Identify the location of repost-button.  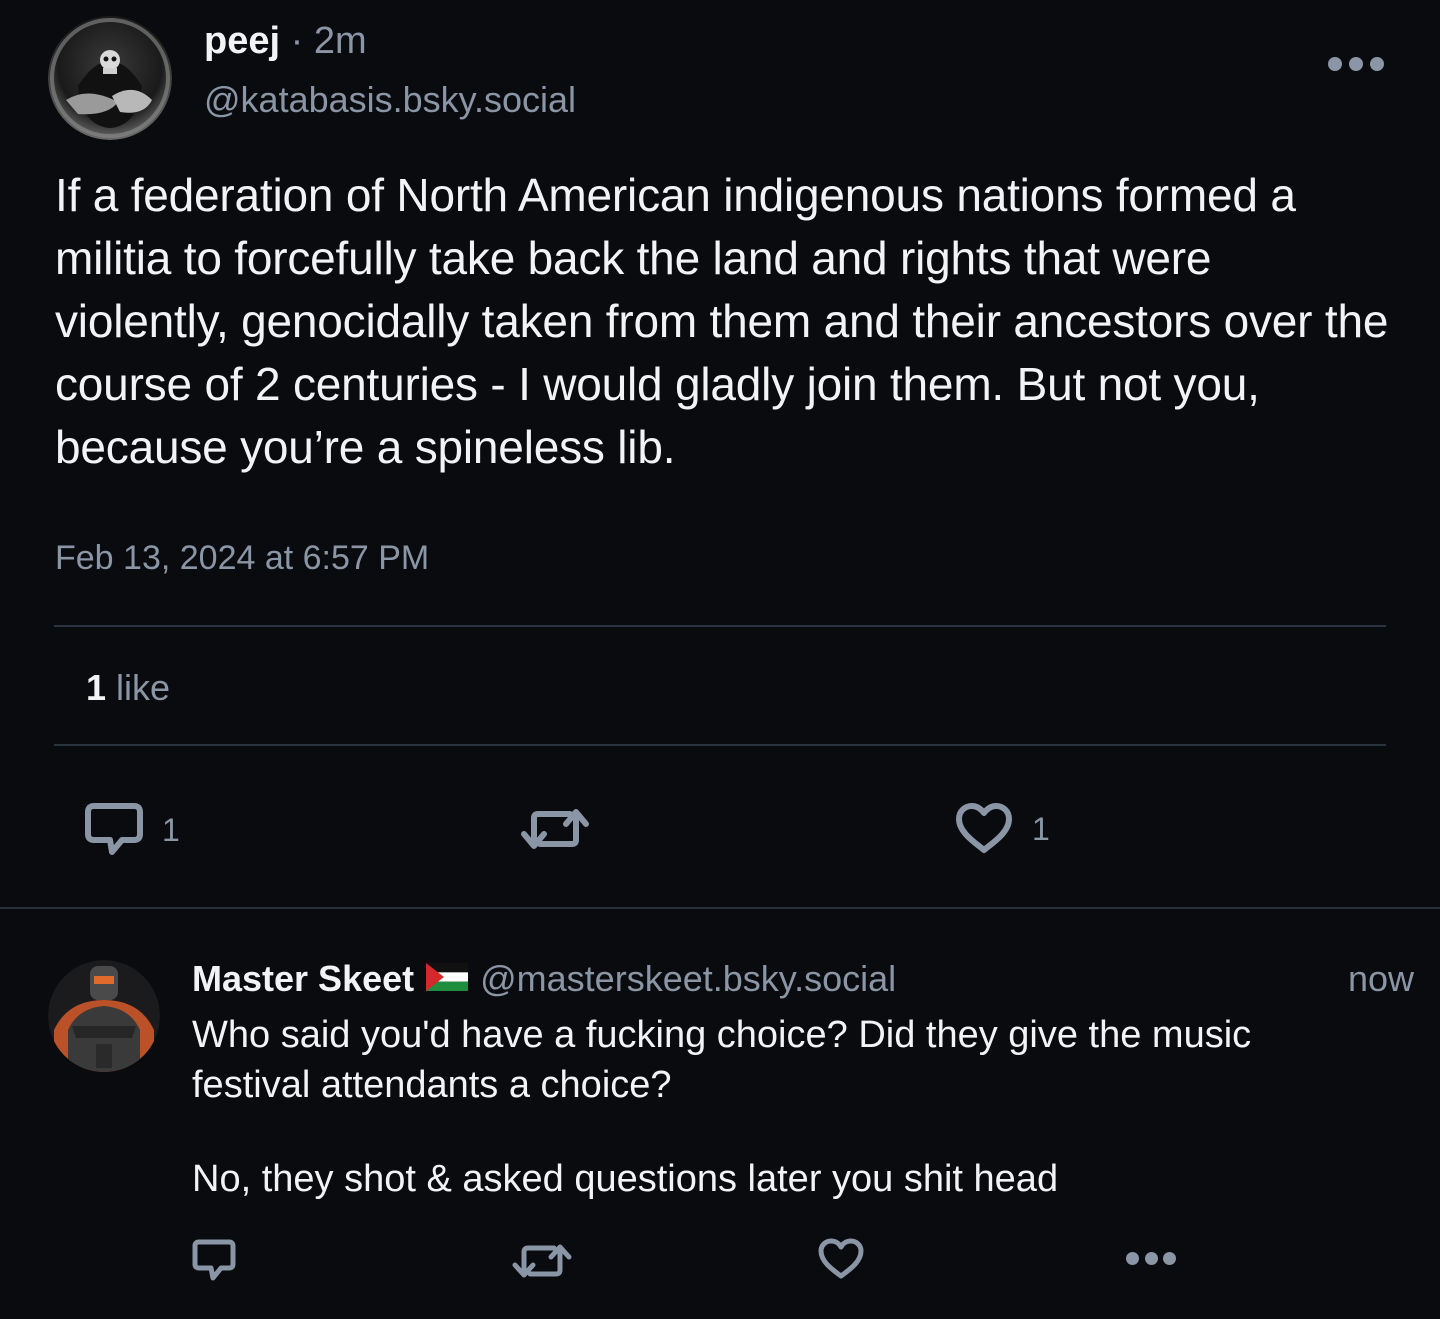
(555, 829).